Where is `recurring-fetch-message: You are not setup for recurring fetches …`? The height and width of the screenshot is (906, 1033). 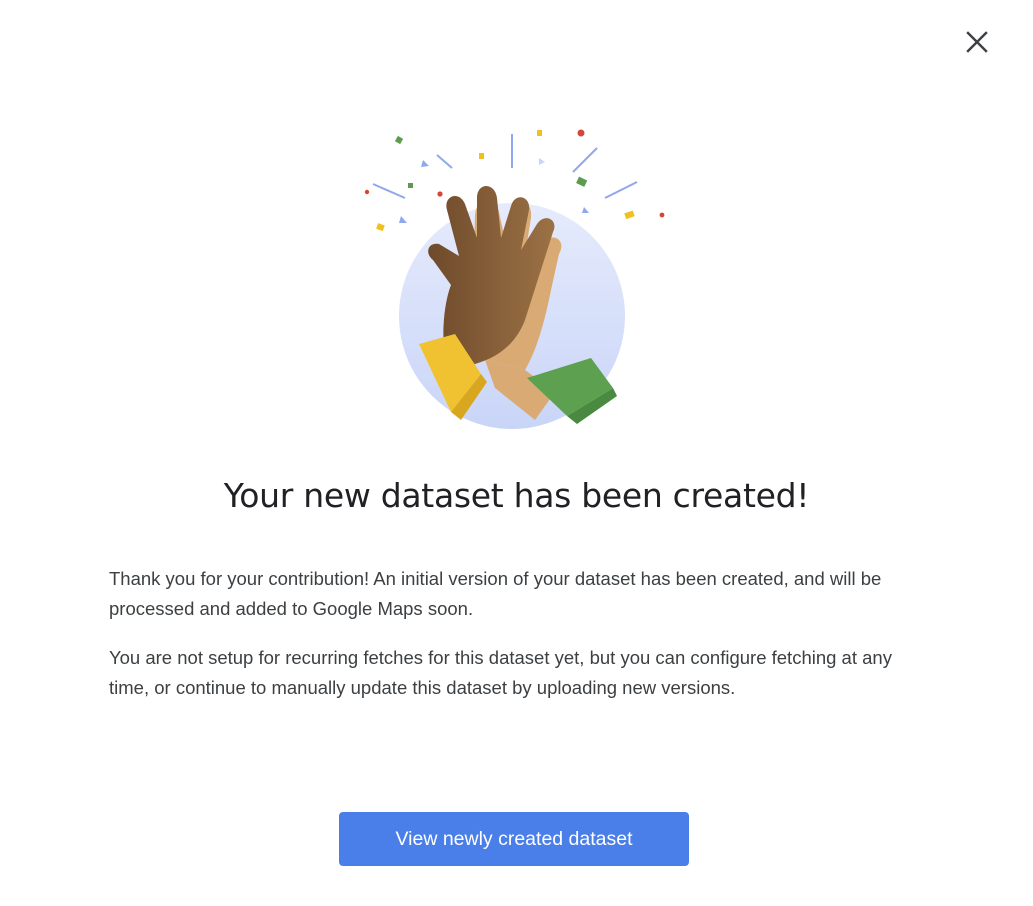
recurring-fetch-message: You are not setup for recurring fetches … is located at coordinates (500, 672).